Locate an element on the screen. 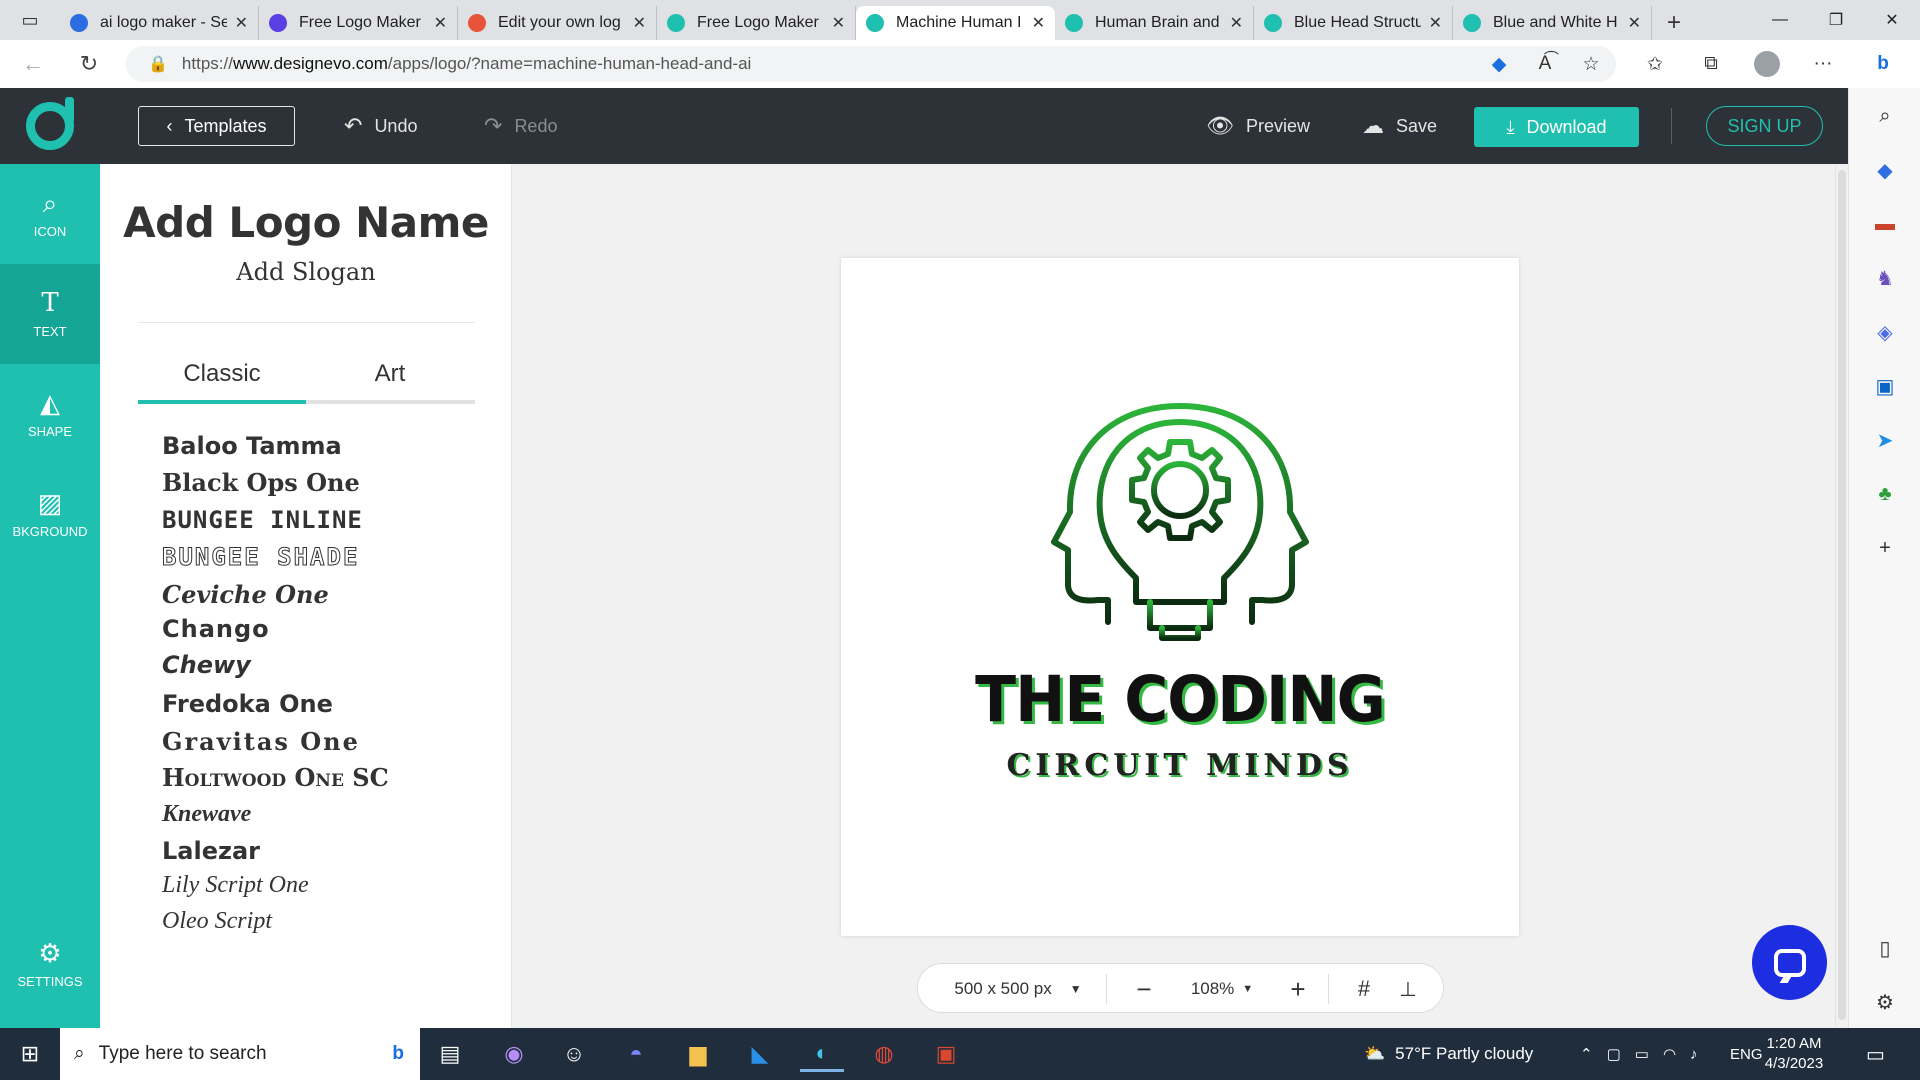 The width and height of the screenshot is (1920, 1080). browser-tab: Blue Head Structu ✕ is located at coordinates (1353, 23).